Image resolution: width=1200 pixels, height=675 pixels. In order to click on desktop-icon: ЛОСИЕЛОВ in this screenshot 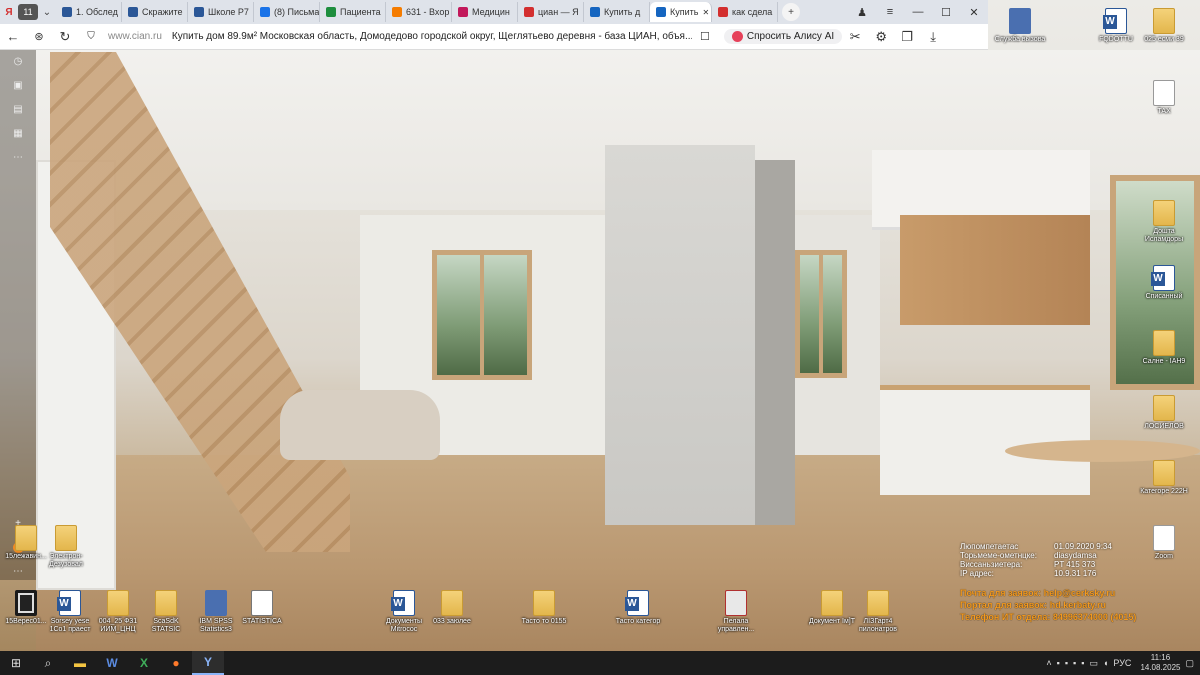, I will do `click(1164, 413)`.